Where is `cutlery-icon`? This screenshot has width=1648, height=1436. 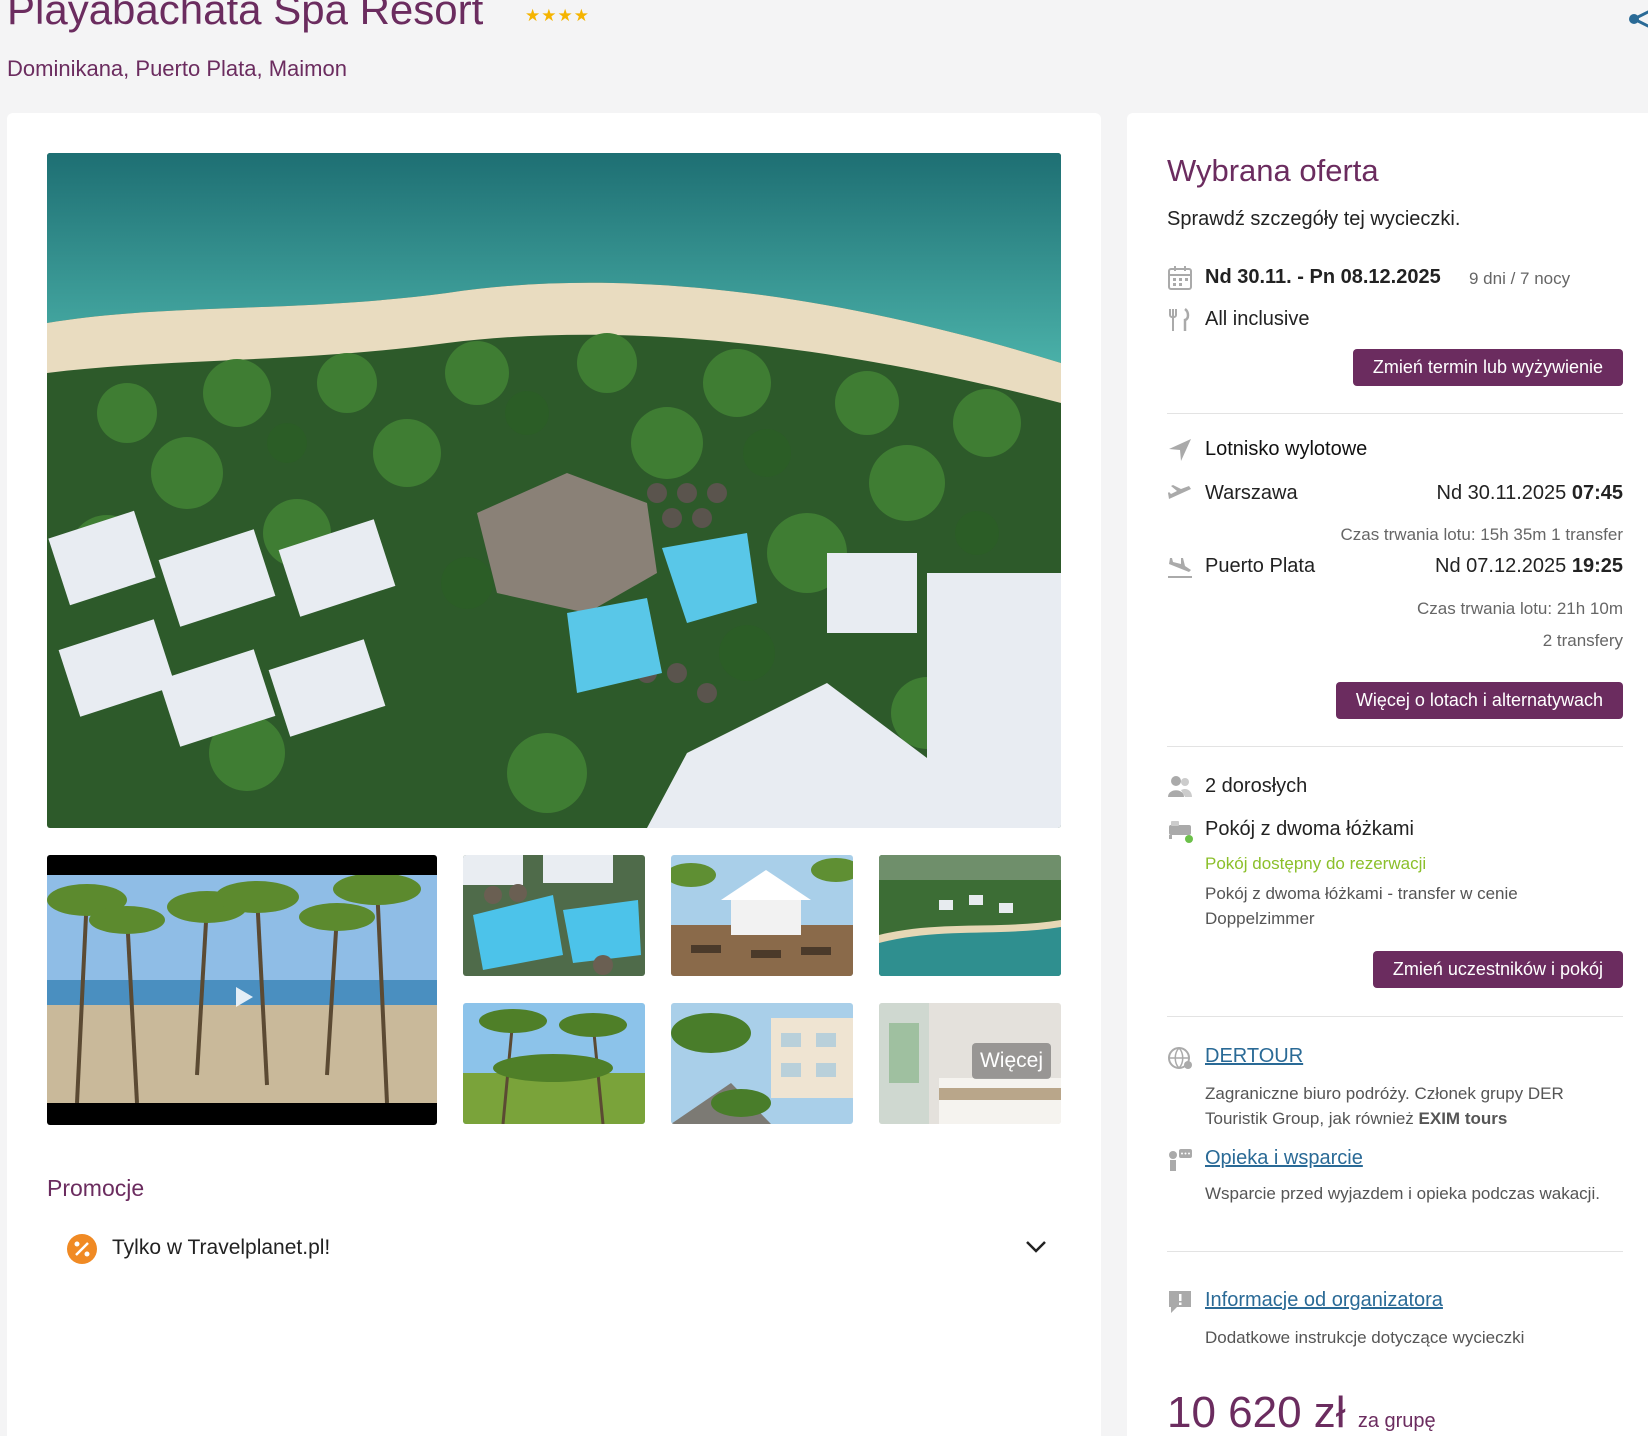 cutlery-icon is located at coordinates (1179, 319).